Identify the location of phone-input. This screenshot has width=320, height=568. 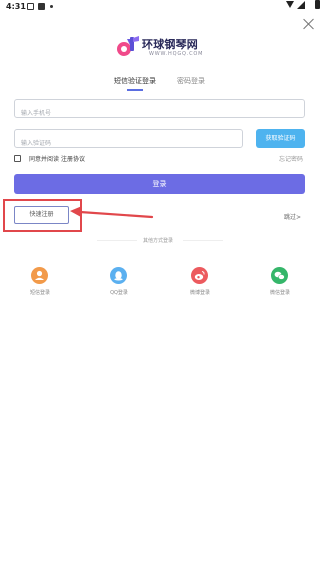
(159, 113).